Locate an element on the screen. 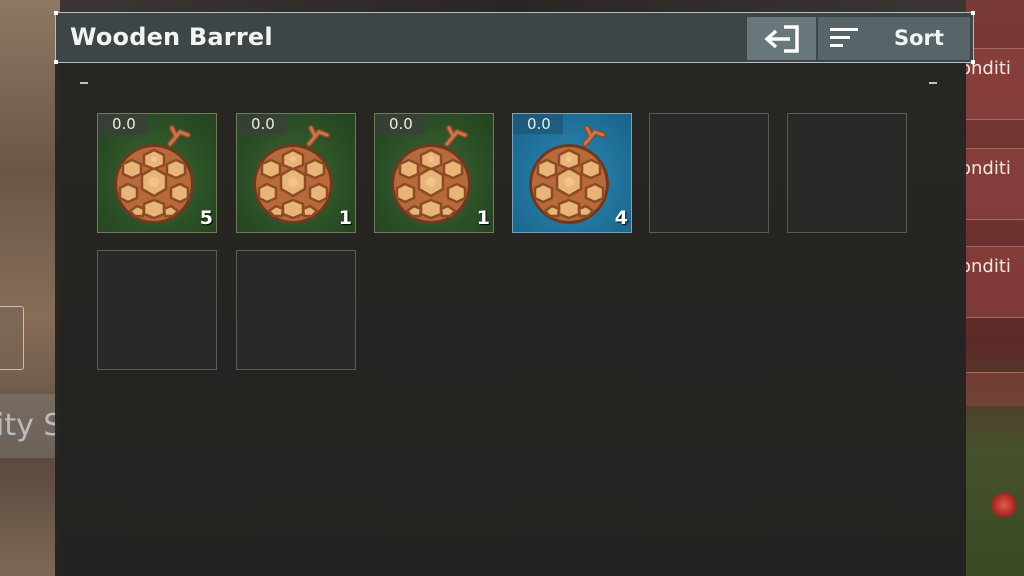 This screenshot has width=1024, height=576. background-left-text: ity S is located at coordinates (30, 426).